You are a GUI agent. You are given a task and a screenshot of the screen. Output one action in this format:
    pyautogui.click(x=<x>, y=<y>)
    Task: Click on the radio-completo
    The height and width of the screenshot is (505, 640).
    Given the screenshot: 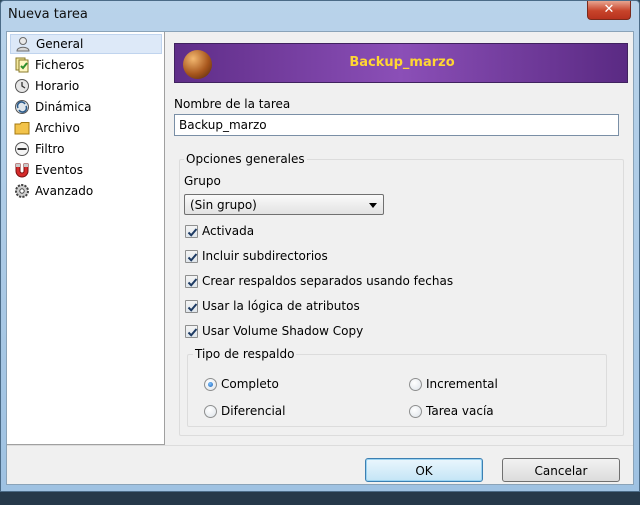 What is the action you would take?
    pyautogui.click(x=210, y=384)
    